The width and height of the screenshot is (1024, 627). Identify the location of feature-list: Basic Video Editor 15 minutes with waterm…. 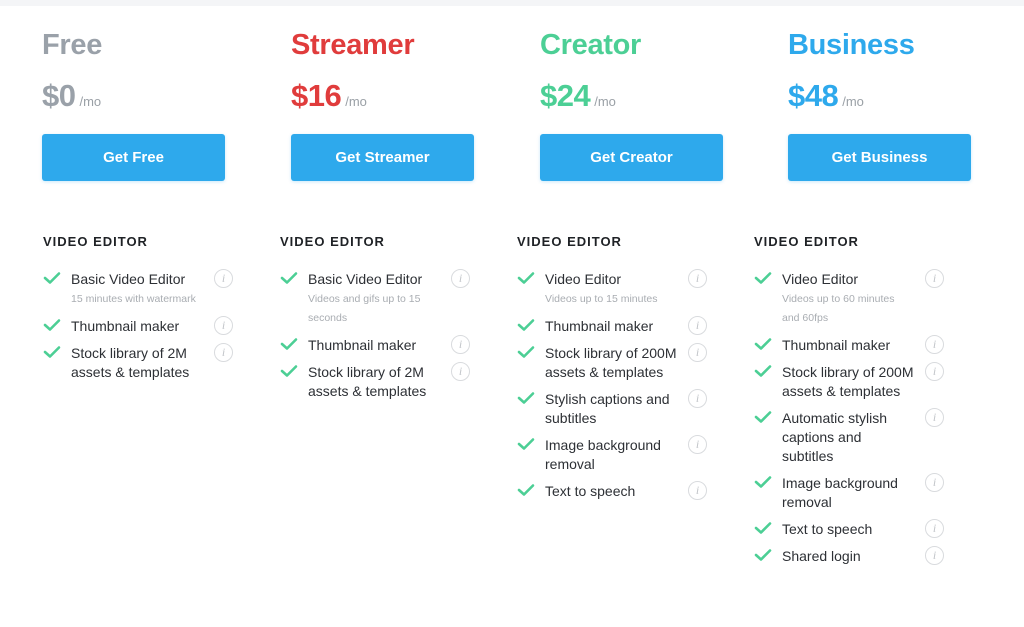
(143, 325).